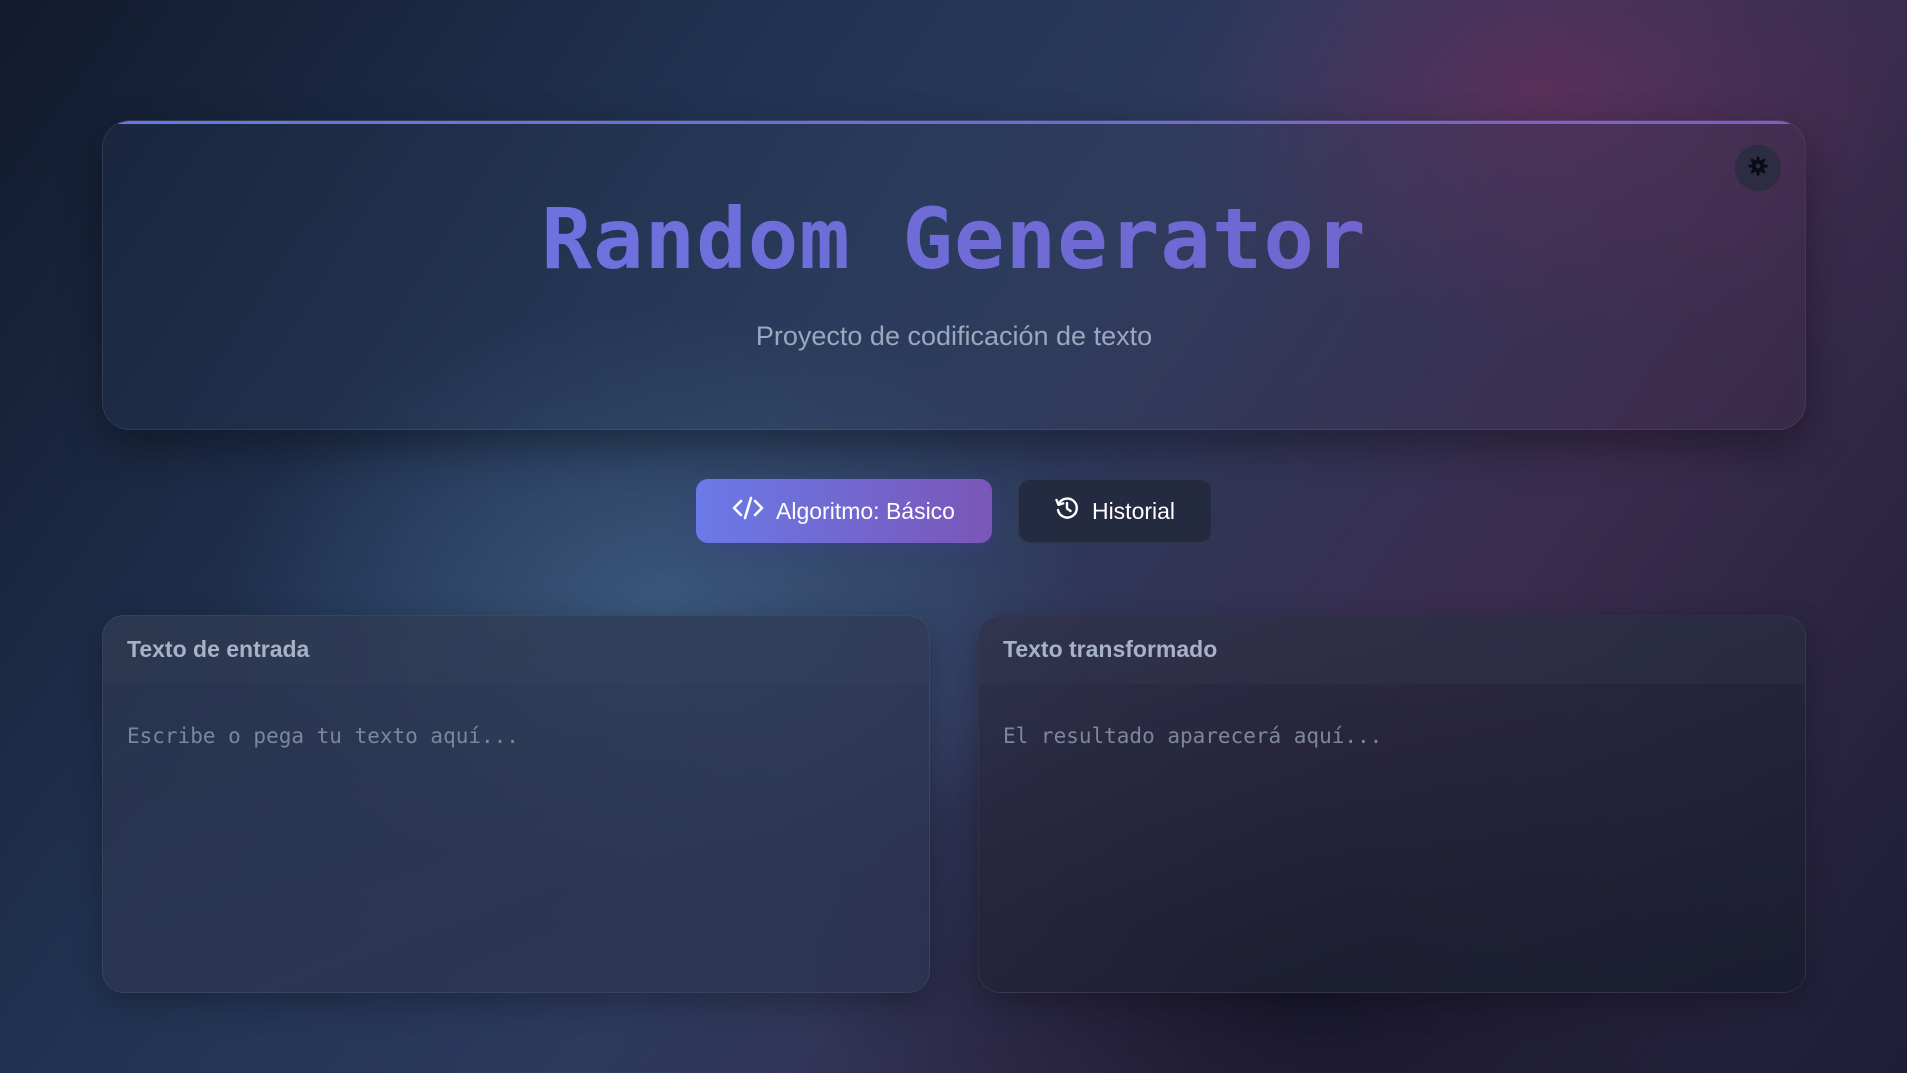  What do you see at coordinates (516, 650) in the screenshot?
I see `input-panel-title: Texto de entrada` at bounding box center [516, 650].